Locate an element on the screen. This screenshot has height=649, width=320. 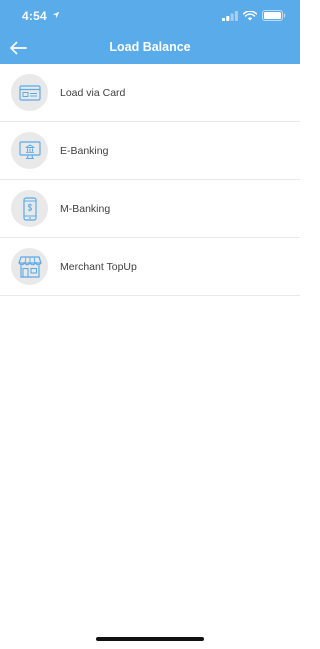
list-item-label: M-Banking is located at coordinates (85, 208).